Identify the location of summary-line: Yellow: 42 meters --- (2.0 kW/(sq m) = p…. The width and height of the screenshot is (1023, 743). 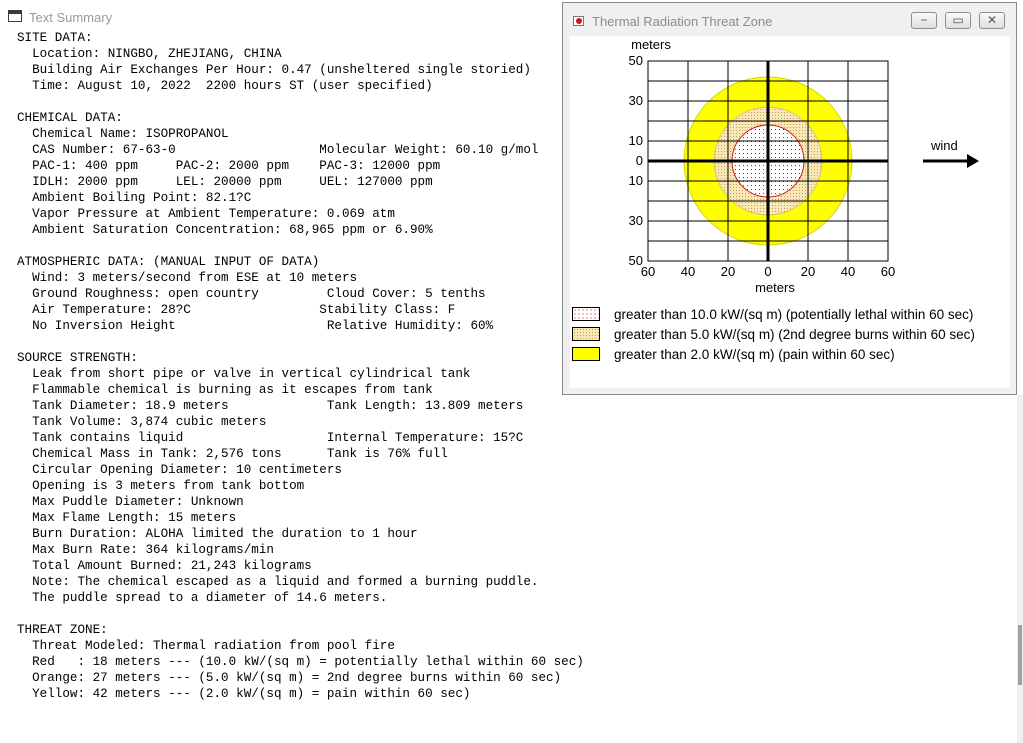
(244, 694).